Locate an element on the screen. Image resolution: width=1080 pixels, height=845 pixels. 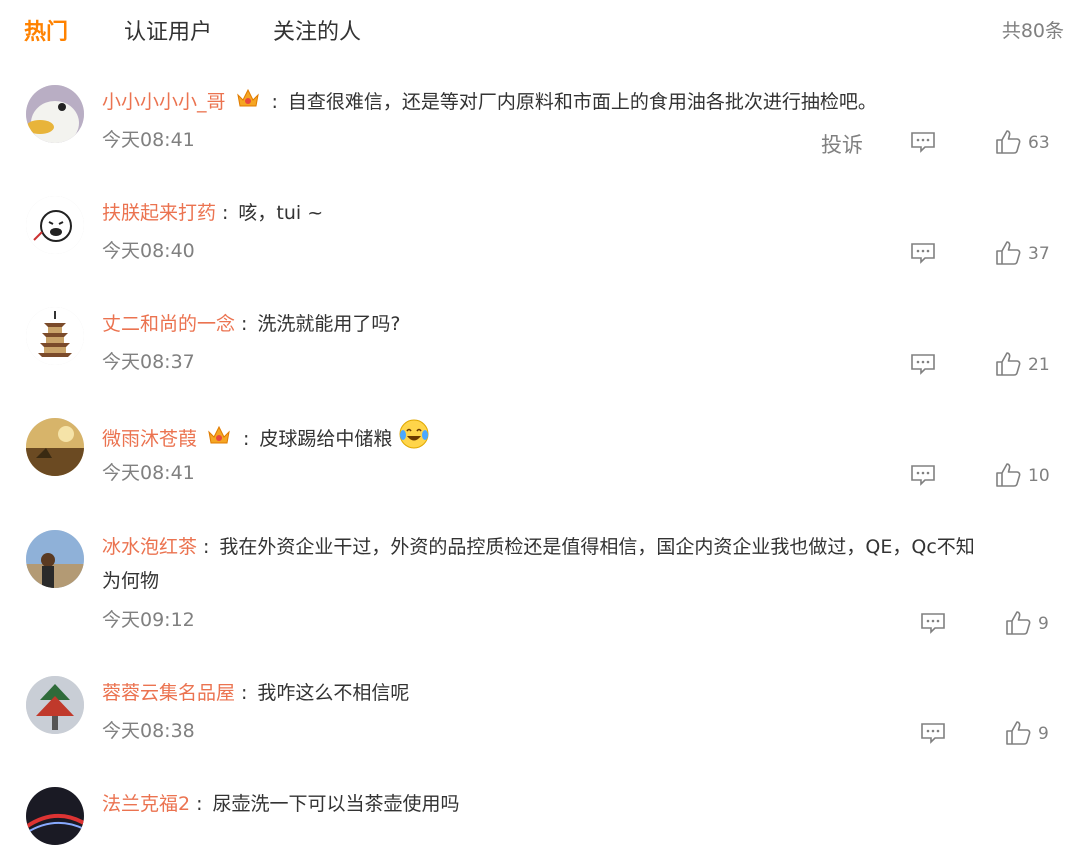
like-count: 21 is located at coordinates (1039, 365).